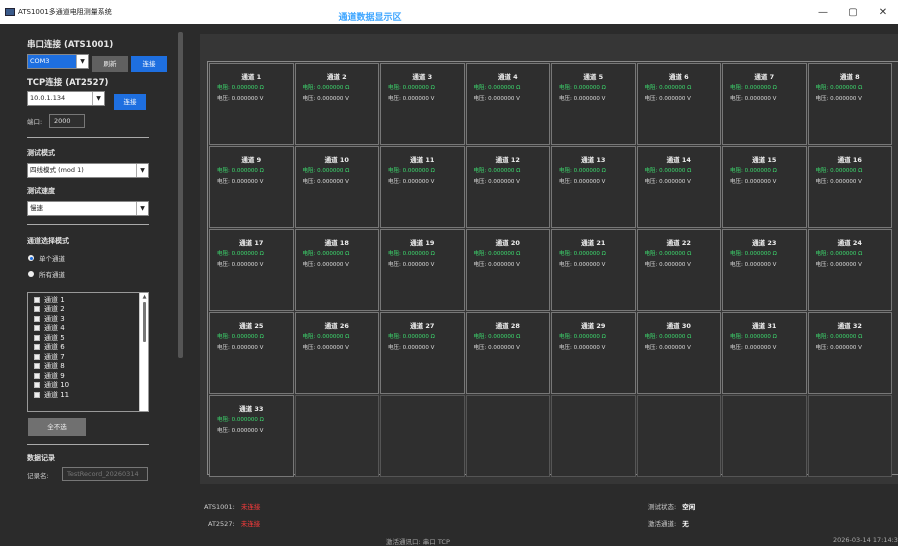 This screenshot has height=546, width=898. Describe the element at coordinates (88, 367) in the screenshot. I see `list-item: 通道 8` at that location.